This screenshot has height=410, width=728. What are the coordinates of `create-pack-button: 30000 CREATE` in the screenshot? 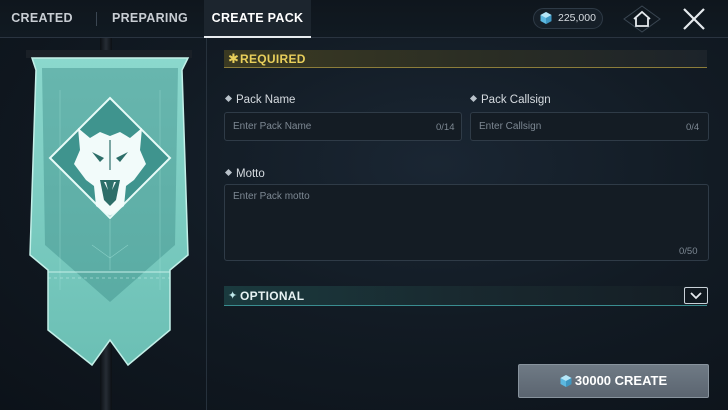 It's located at (613, 381).